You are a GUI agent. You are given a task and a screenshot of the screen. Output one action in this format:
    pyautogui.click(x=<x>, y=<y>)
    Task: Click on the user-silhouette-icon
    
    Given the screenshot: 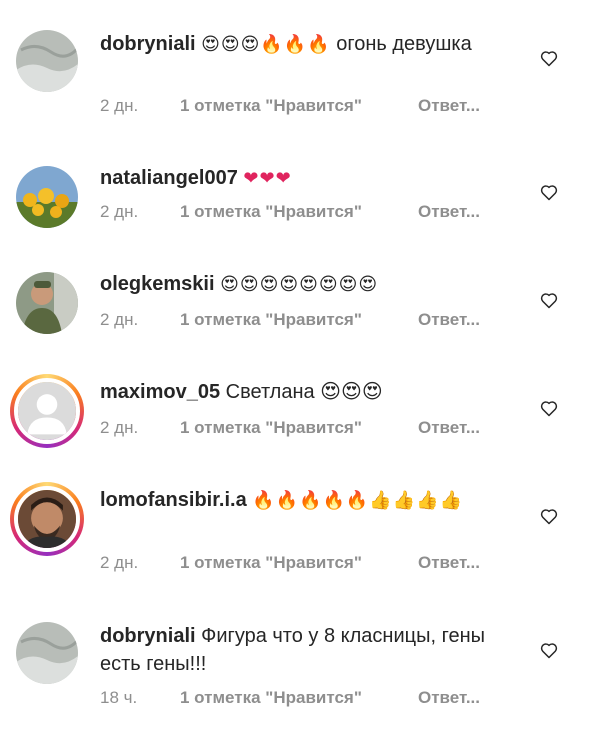 What is the action you would take?
    pyautogui.click(x=47, y=411)
    